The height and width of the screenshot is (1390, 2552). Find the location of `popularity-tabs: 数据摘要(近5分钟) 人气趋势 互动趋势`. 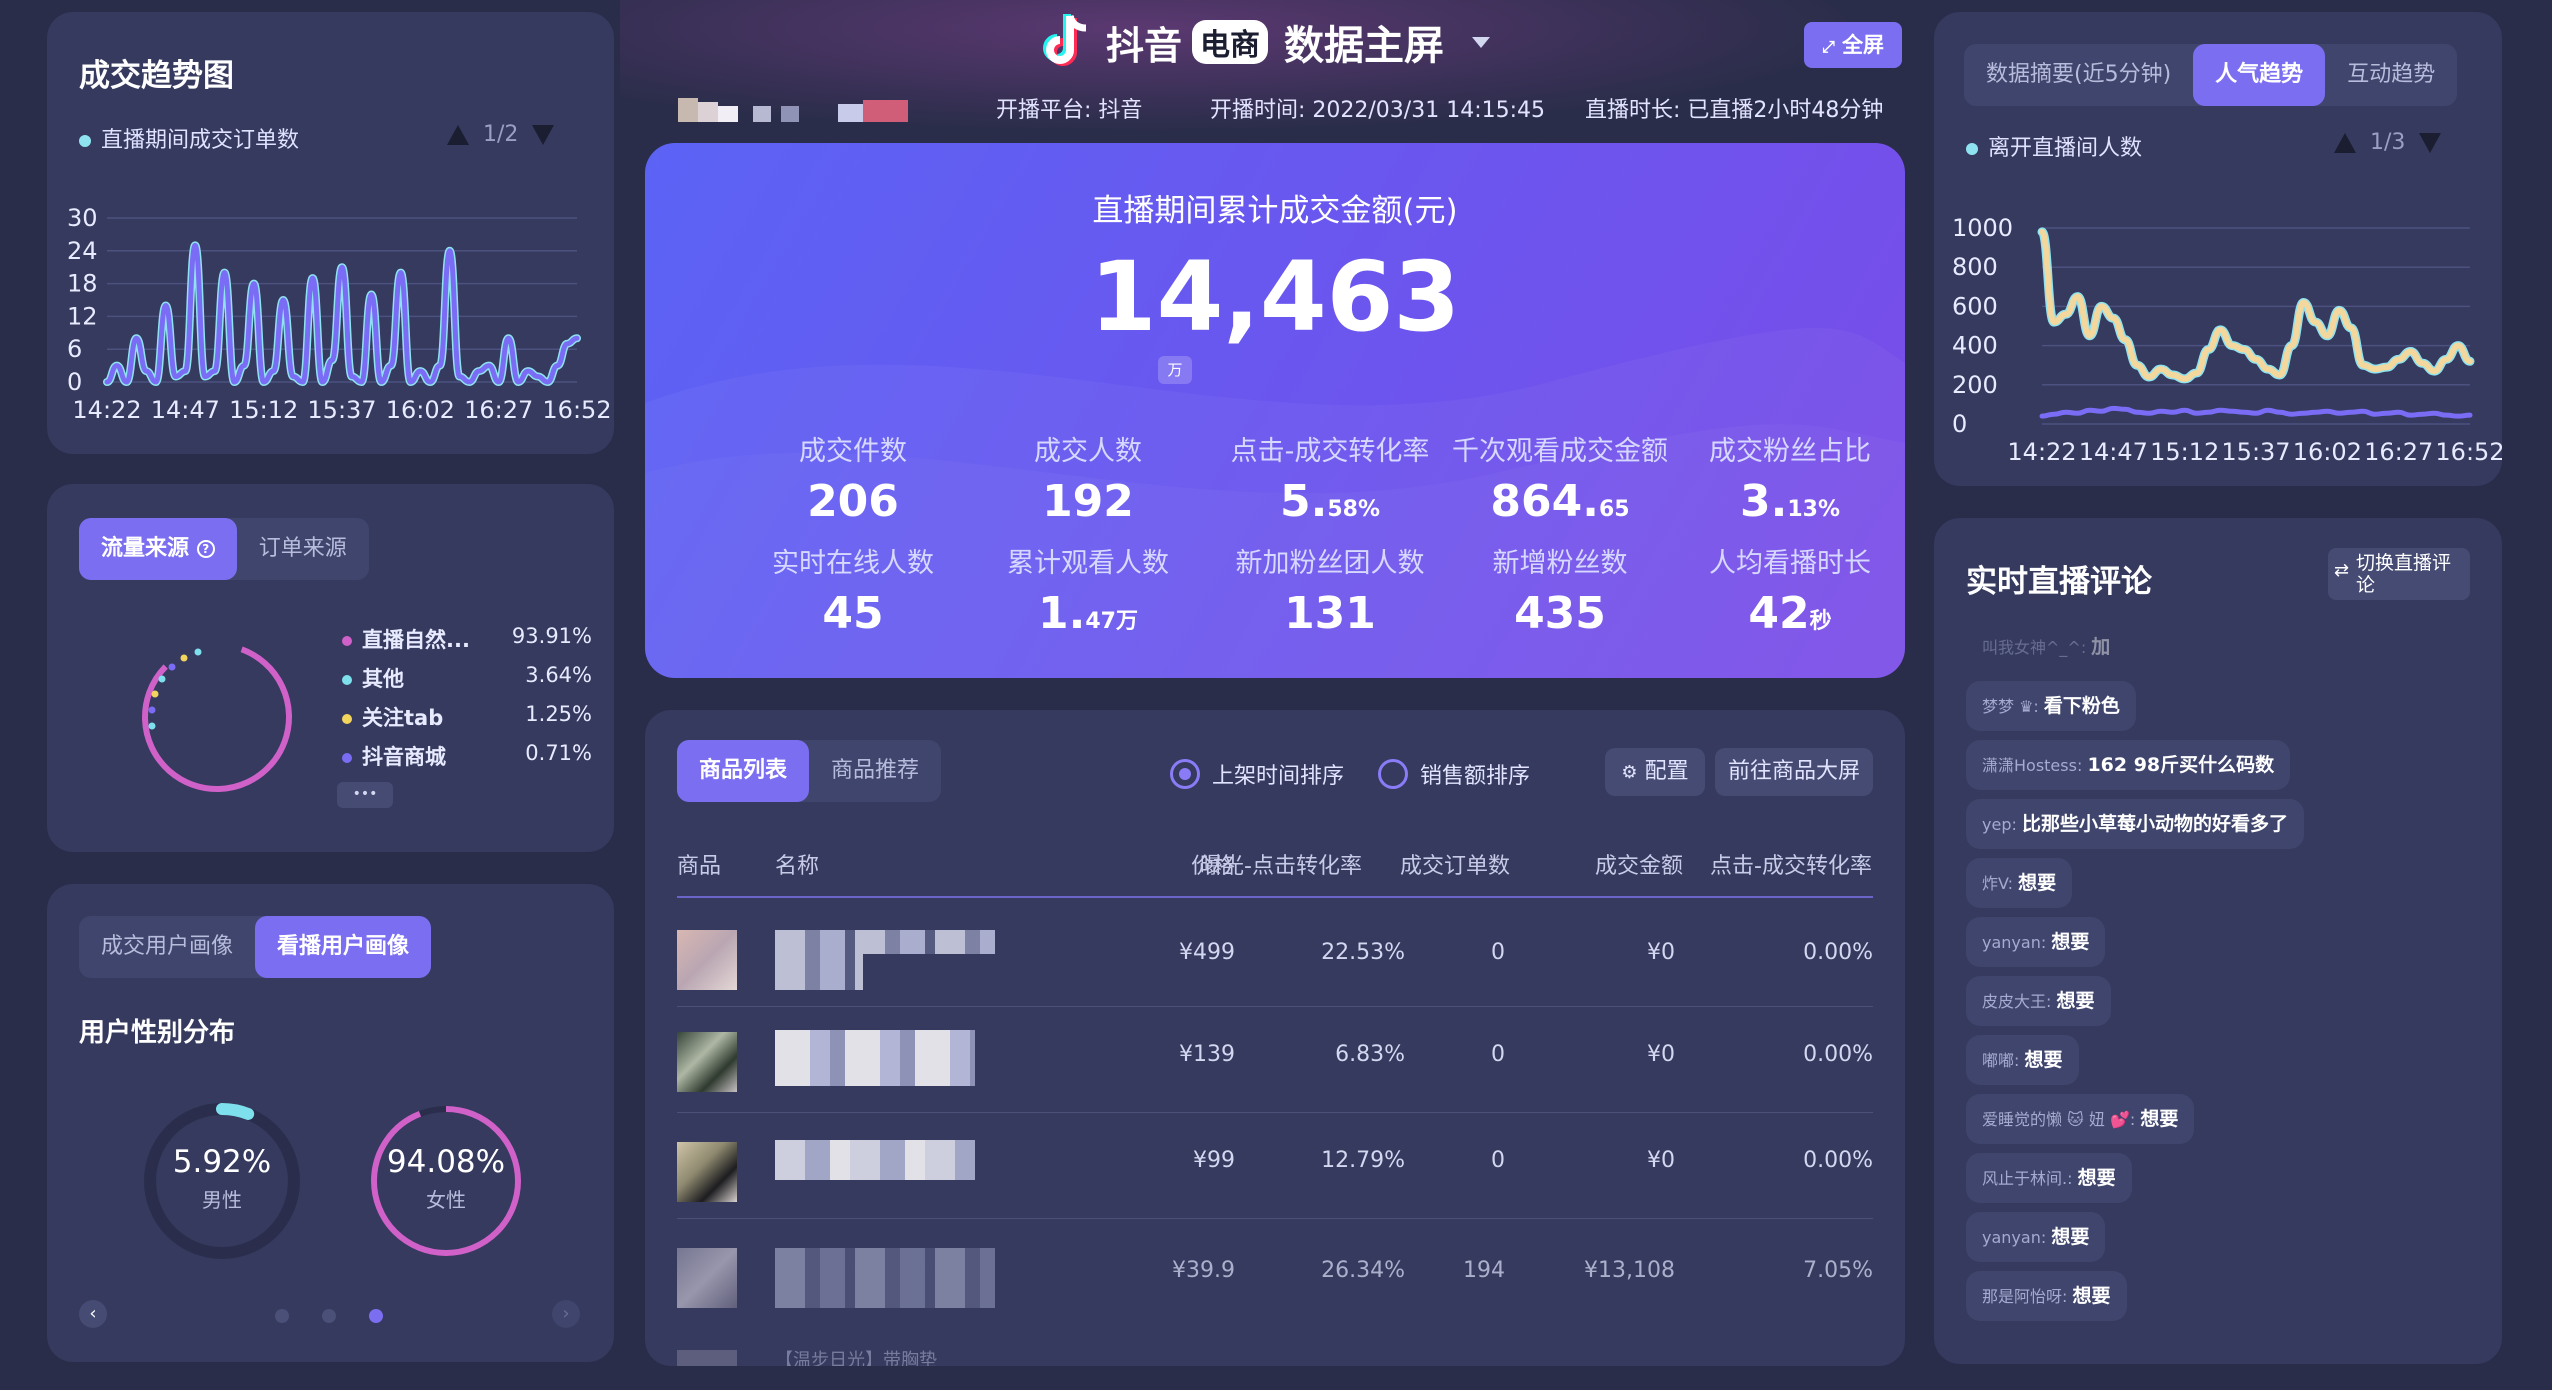

popularity-tabs: 数据摘要(近5分钟) 人气趋势 互动趋势 is located at coordinates (2211, 75).